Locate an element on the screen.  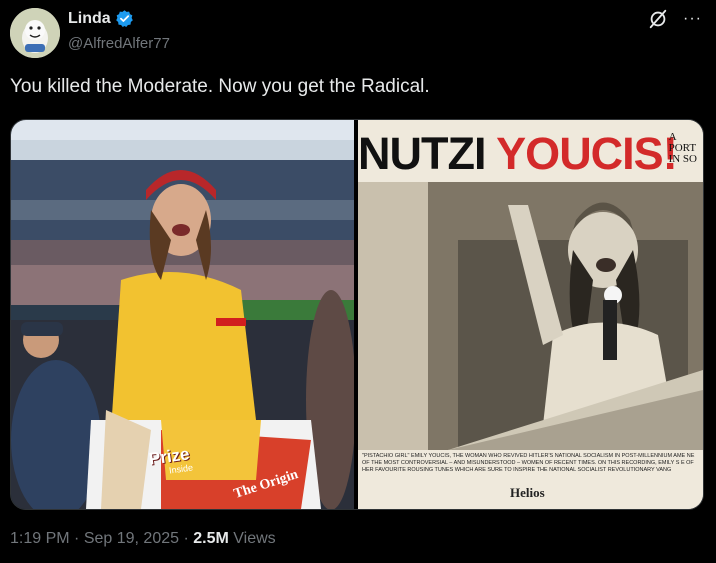
poster-corner-text: A PORT IN SO is located at coordinates (683, 148).